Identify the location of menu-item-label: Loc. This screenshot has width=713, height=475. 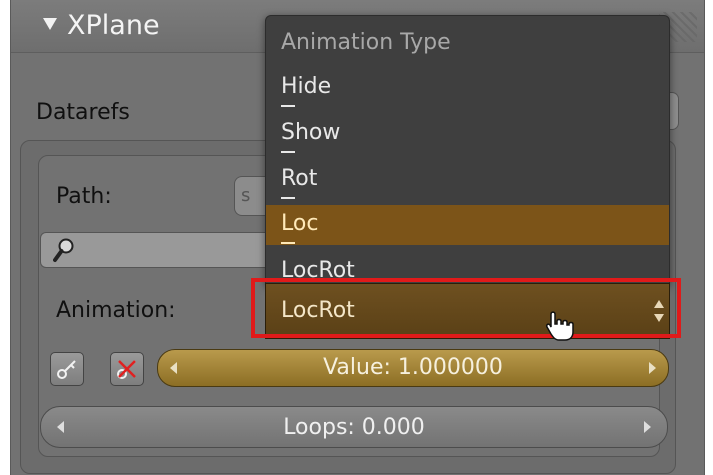
(300, 223).